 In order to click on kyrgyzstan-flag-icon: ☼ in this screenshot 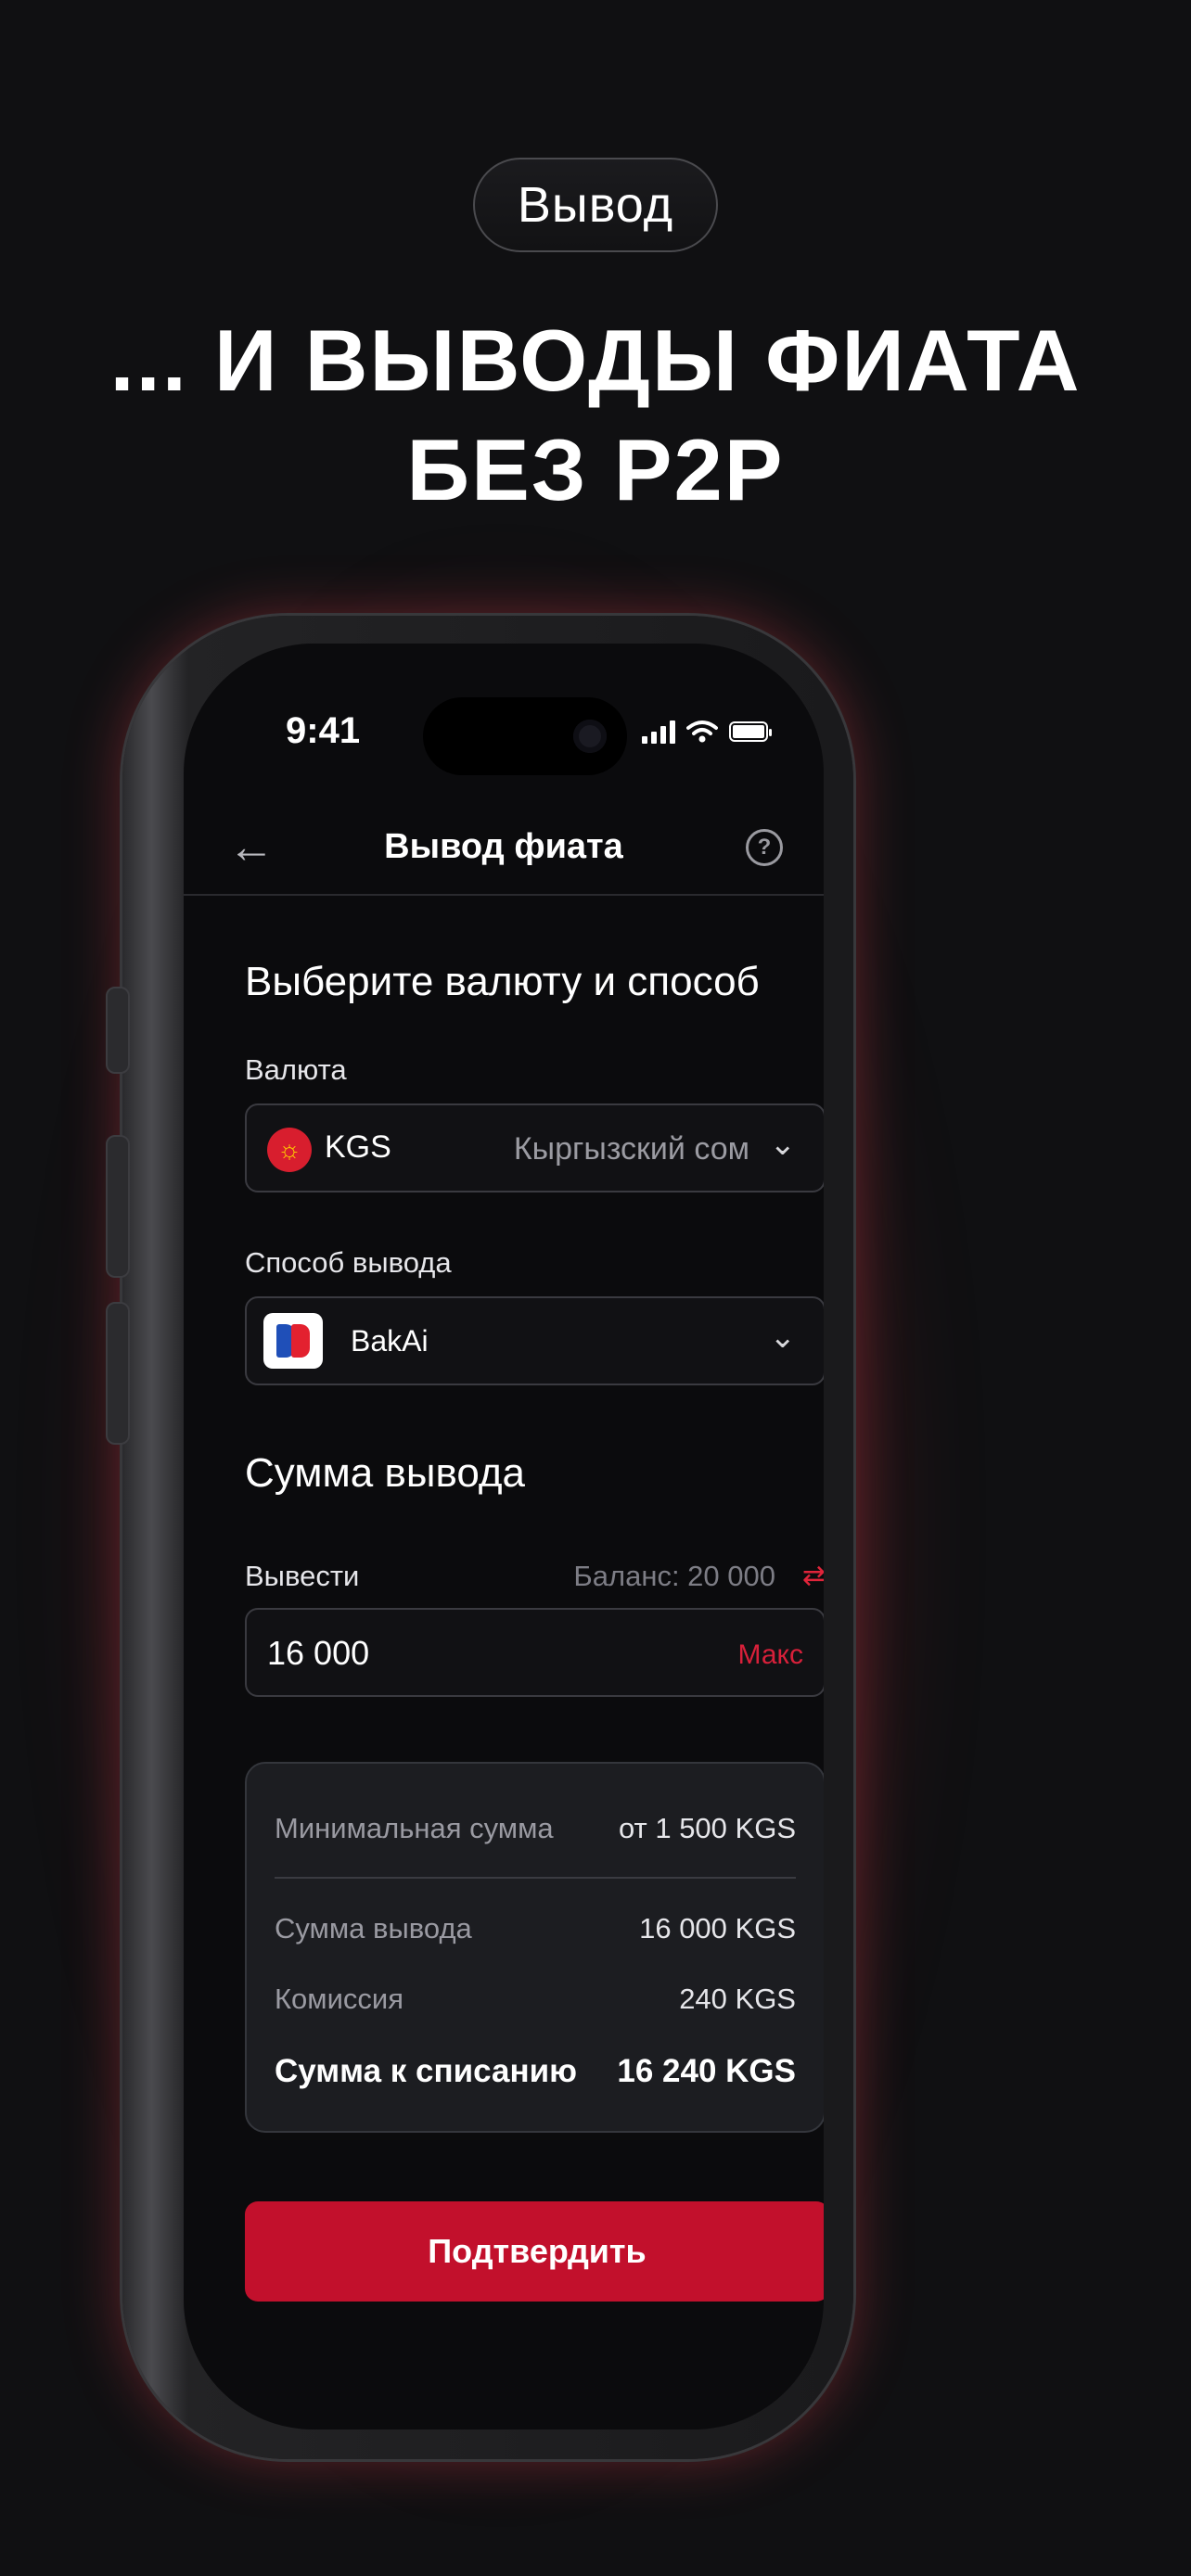, I will do `click(289, 1150)`.